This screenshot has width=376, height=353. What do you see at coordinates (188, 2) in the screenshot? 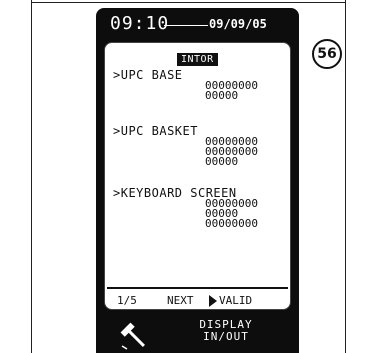
I see `frame-top-line` at bounding box center [188, 2].